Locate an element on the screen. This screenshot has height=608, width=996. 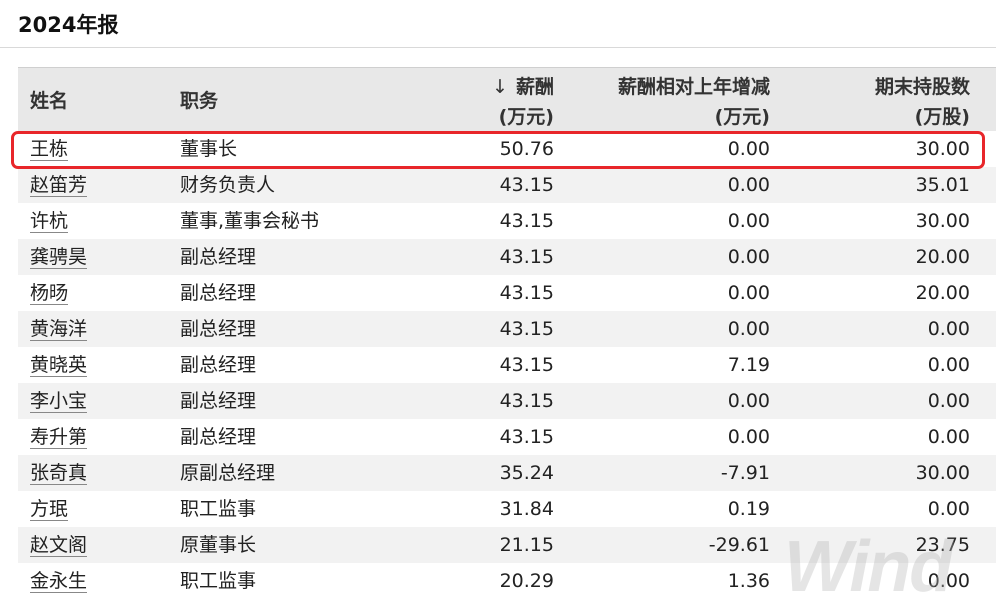
executive-role: 董事长 is located at coordinates (209, 149).